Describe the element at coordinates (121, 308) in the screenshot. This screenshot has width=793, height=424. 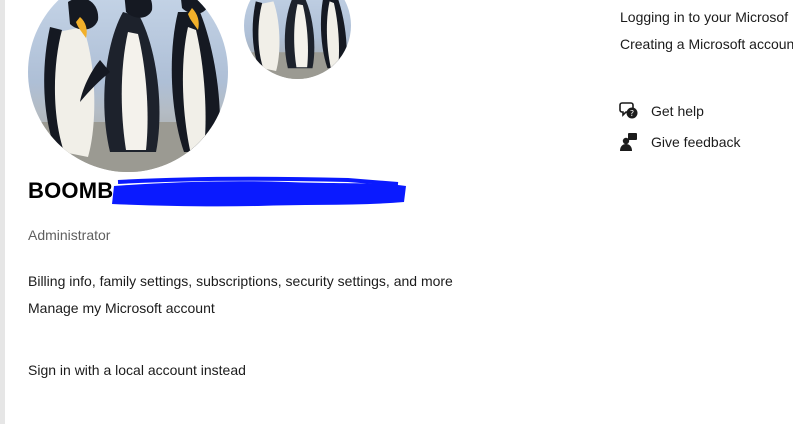
I see `manage-account-link: Manage my Microsoft account` at that location.